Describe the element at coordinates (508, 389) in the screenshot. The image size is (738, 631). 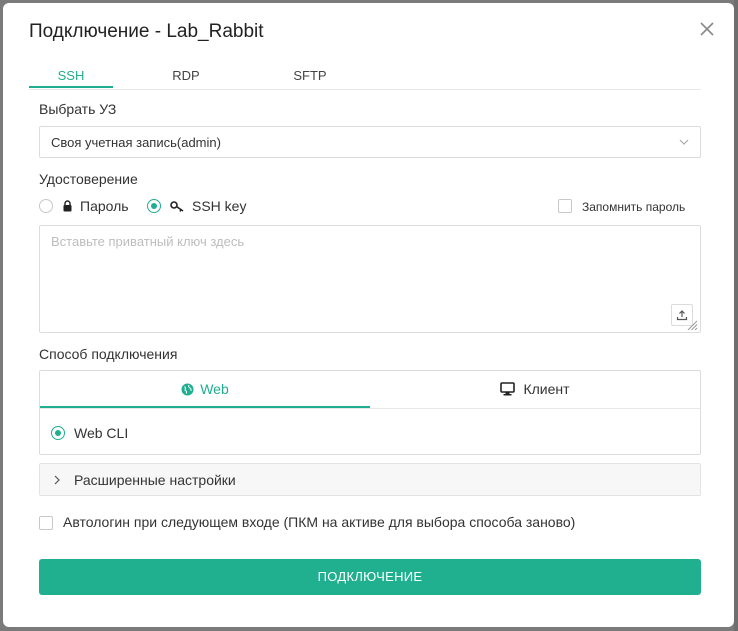
I see `monitor-icon` at that location.